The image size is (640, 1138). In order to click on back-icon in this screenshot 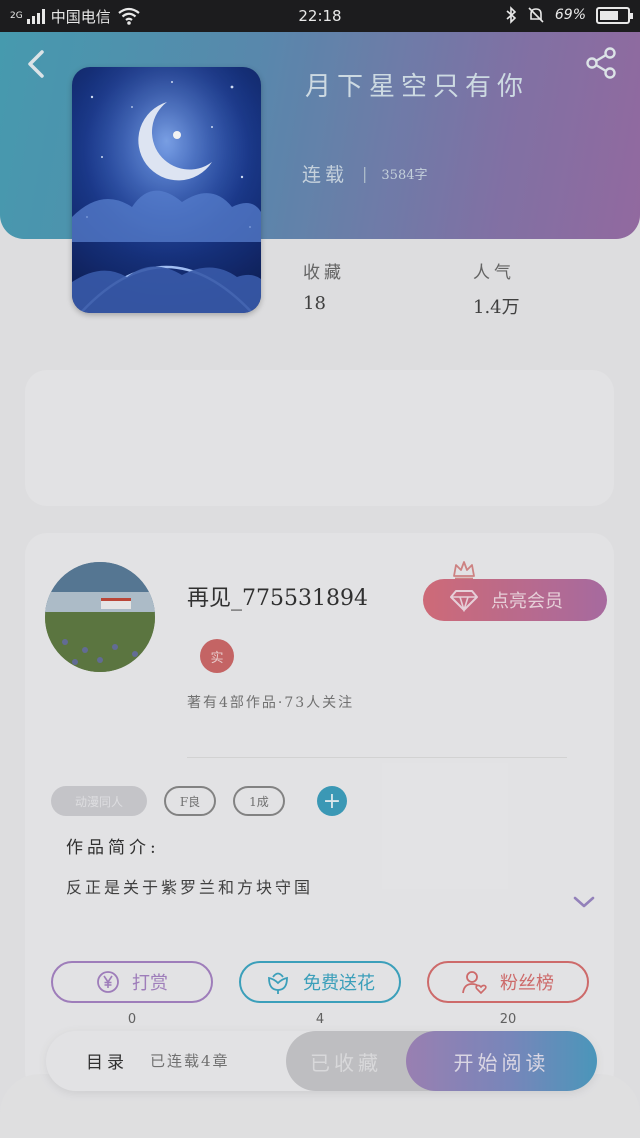, I will do `click(37, 64)`.